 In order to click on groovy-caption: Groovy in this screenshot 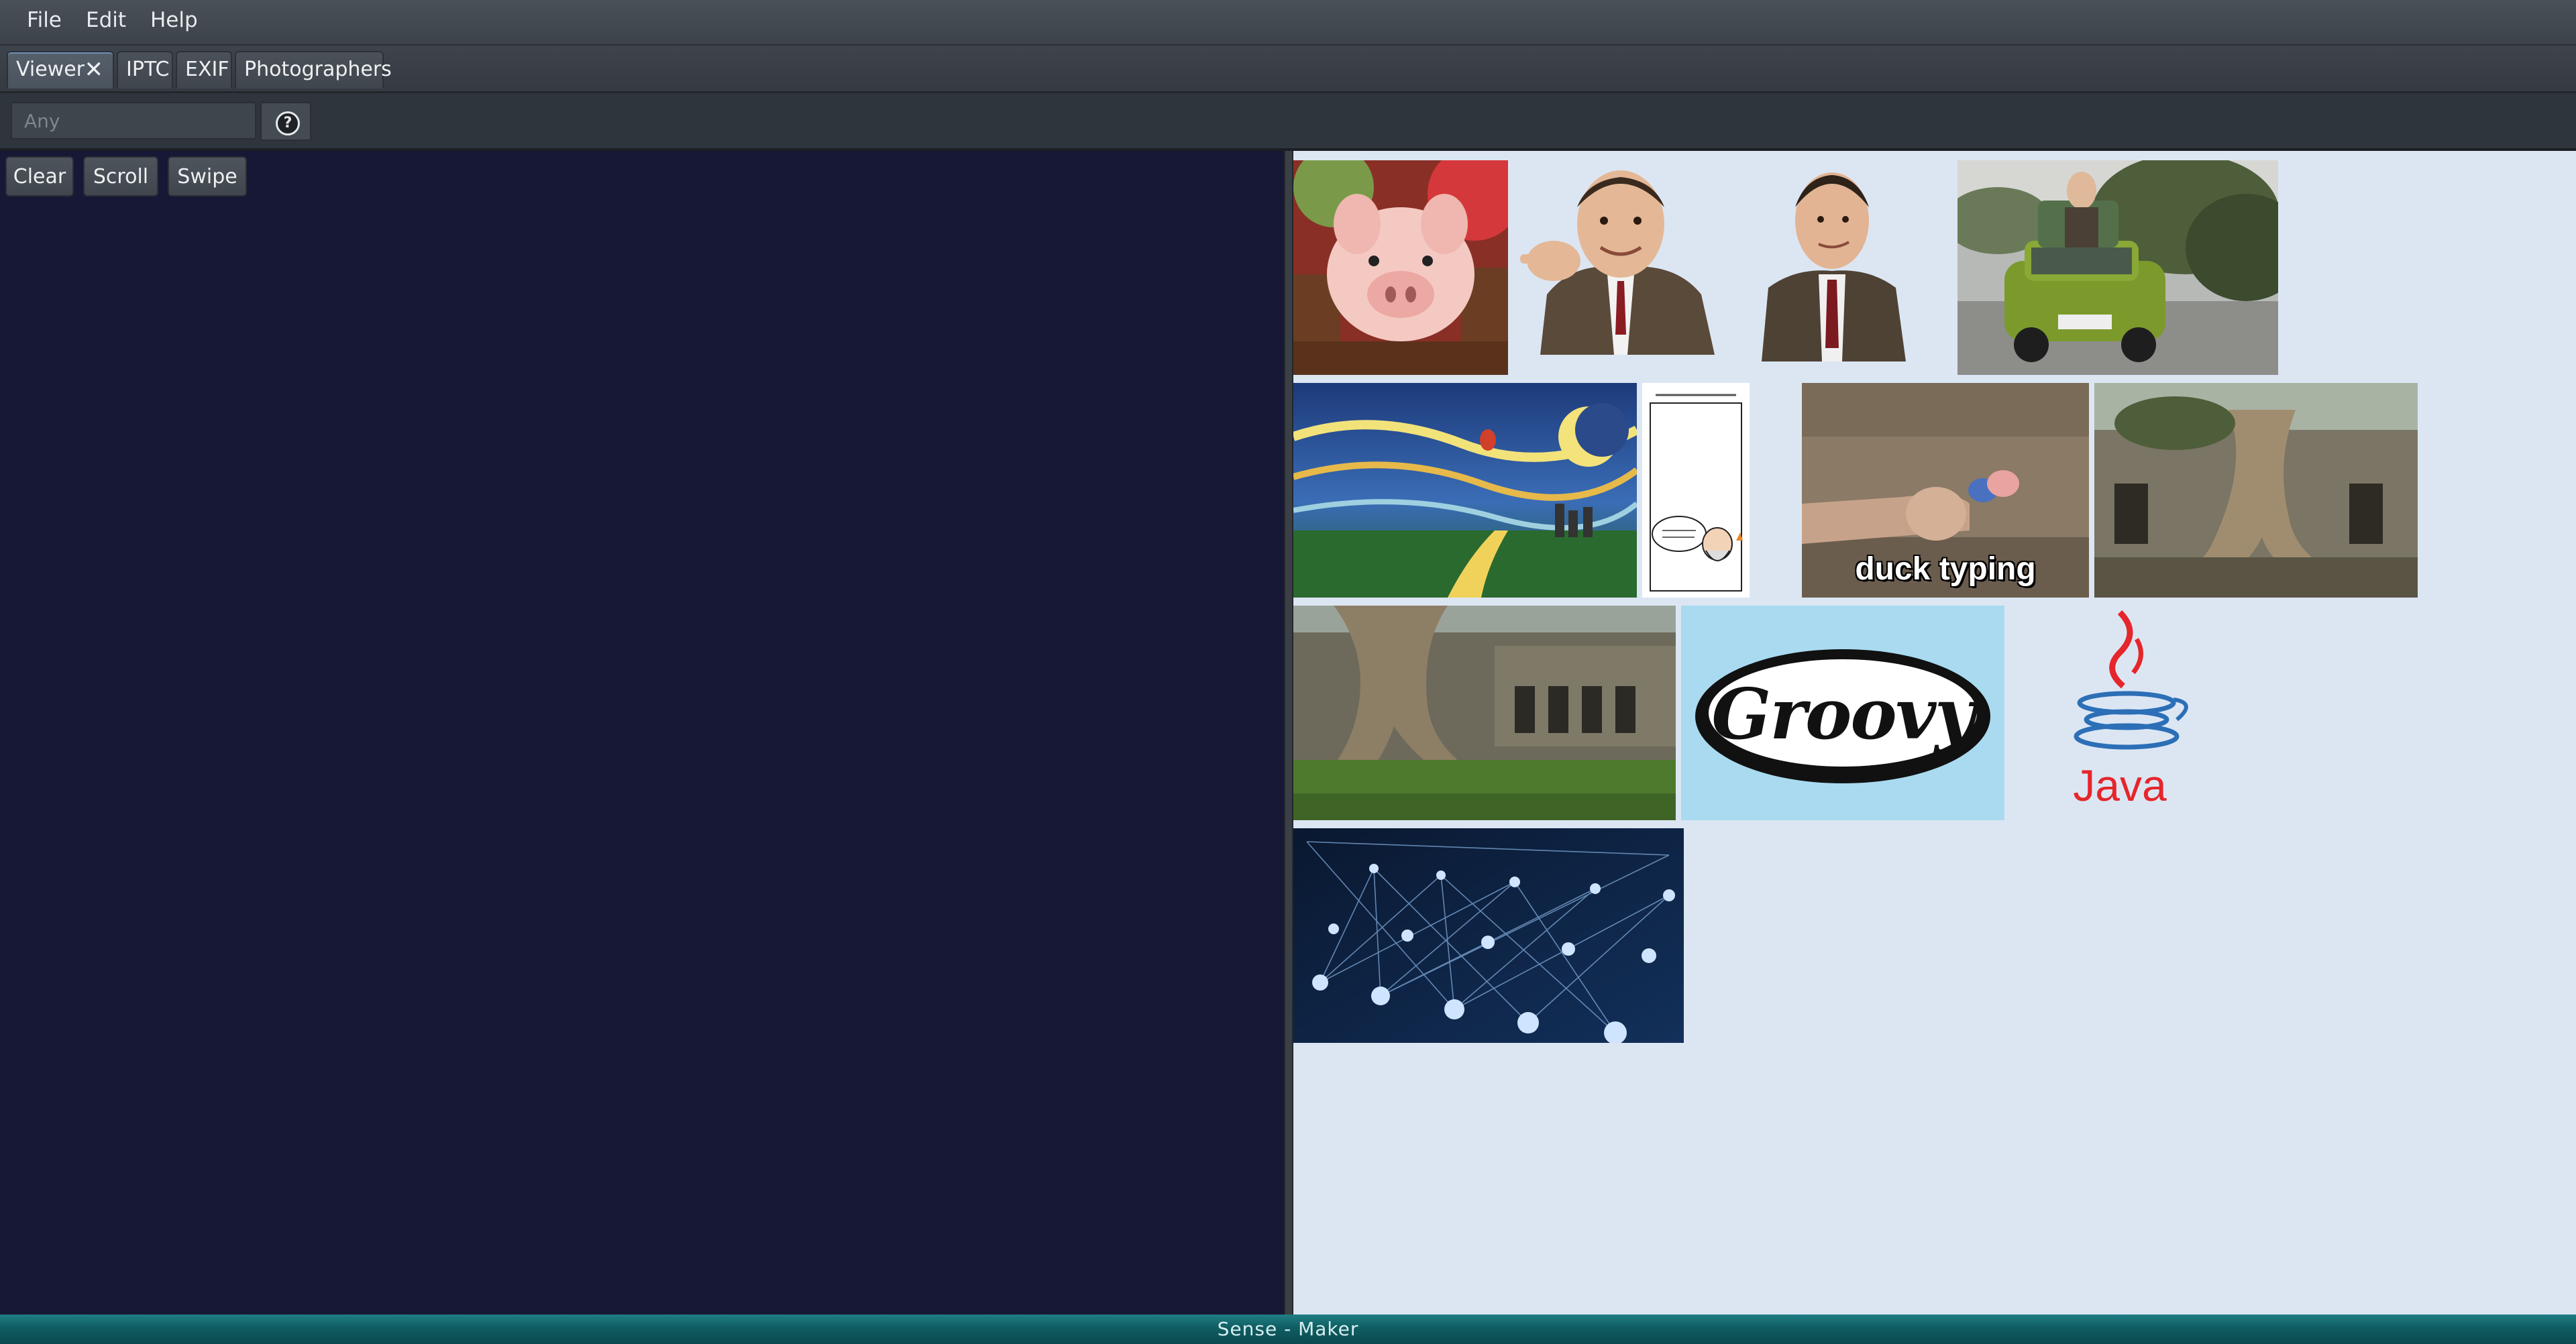, I will do `click(1843, 714)`.